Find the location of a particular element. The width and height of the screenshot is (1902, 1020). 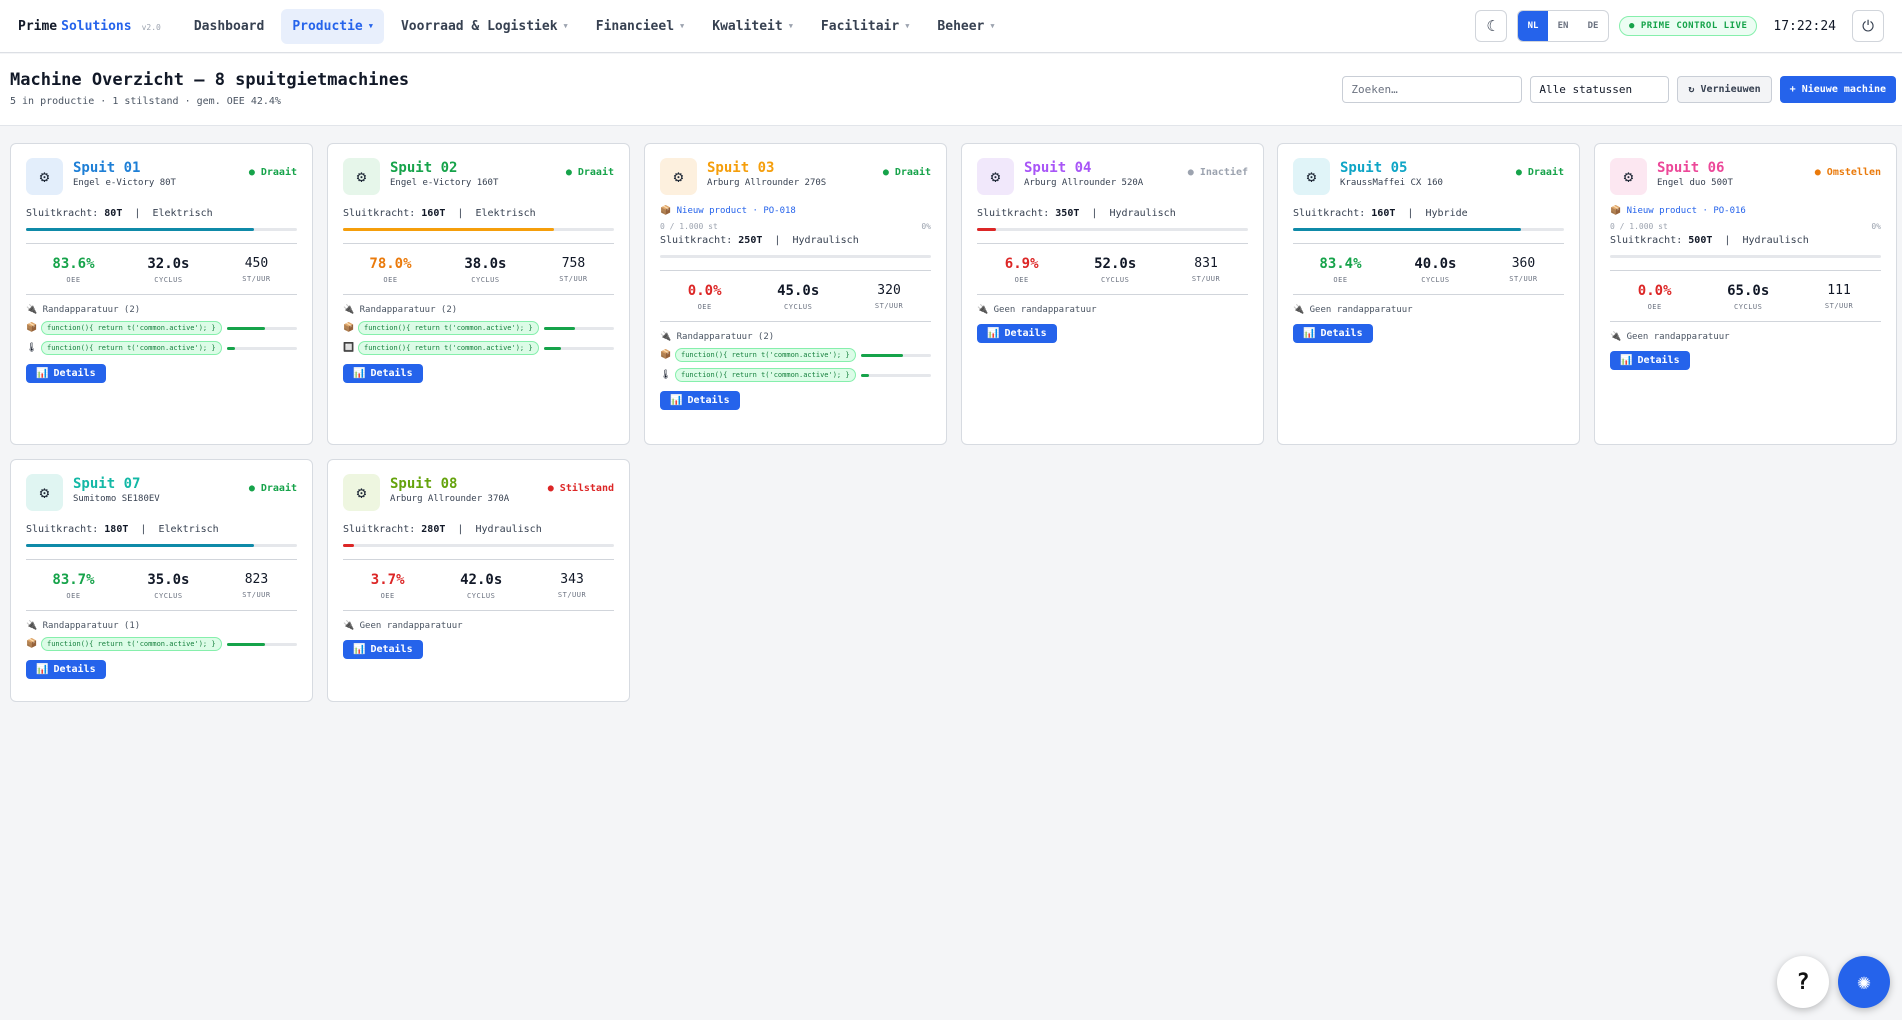

oee-label: OEE is located at coordinates (704, 307).